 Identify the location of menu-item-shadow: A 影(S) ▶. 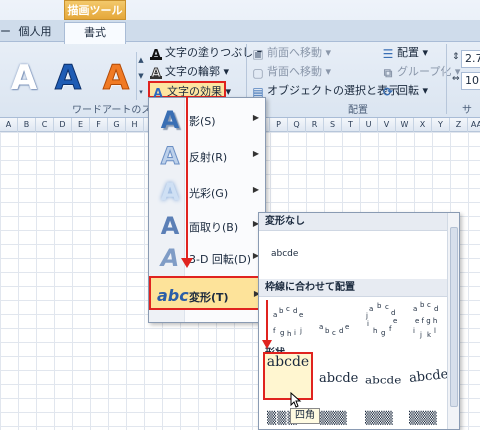
(207, 120).